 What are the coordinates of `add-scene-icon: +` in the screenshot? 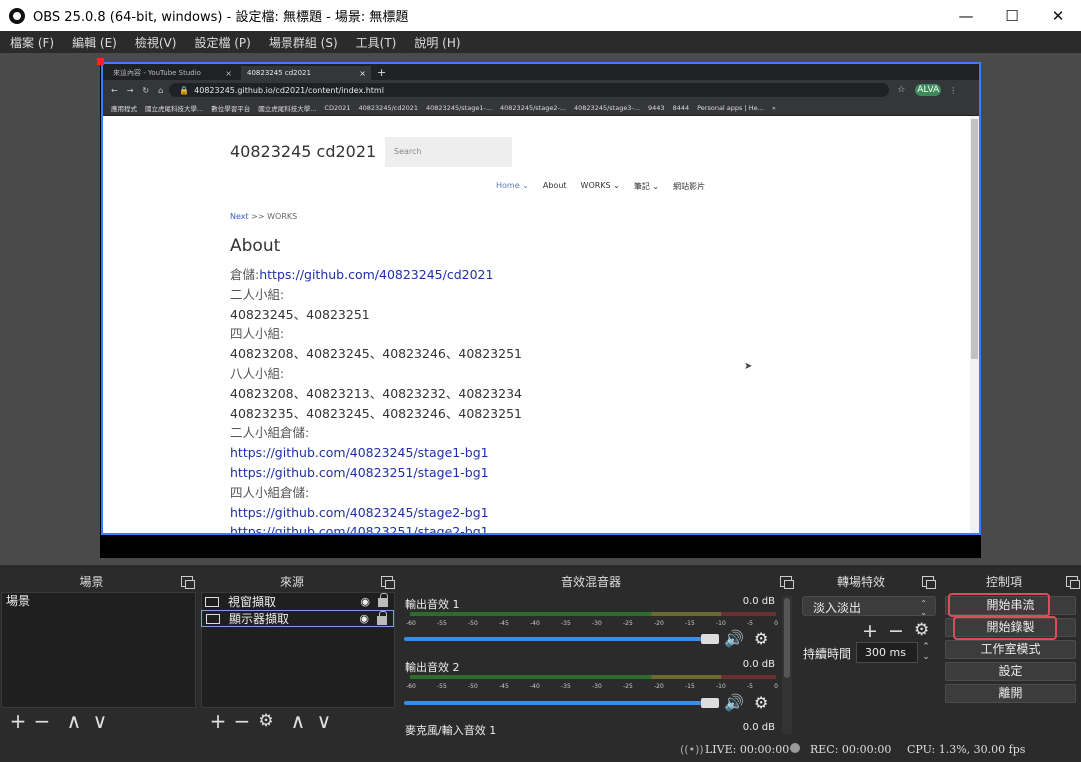 It's located at (18, 721).